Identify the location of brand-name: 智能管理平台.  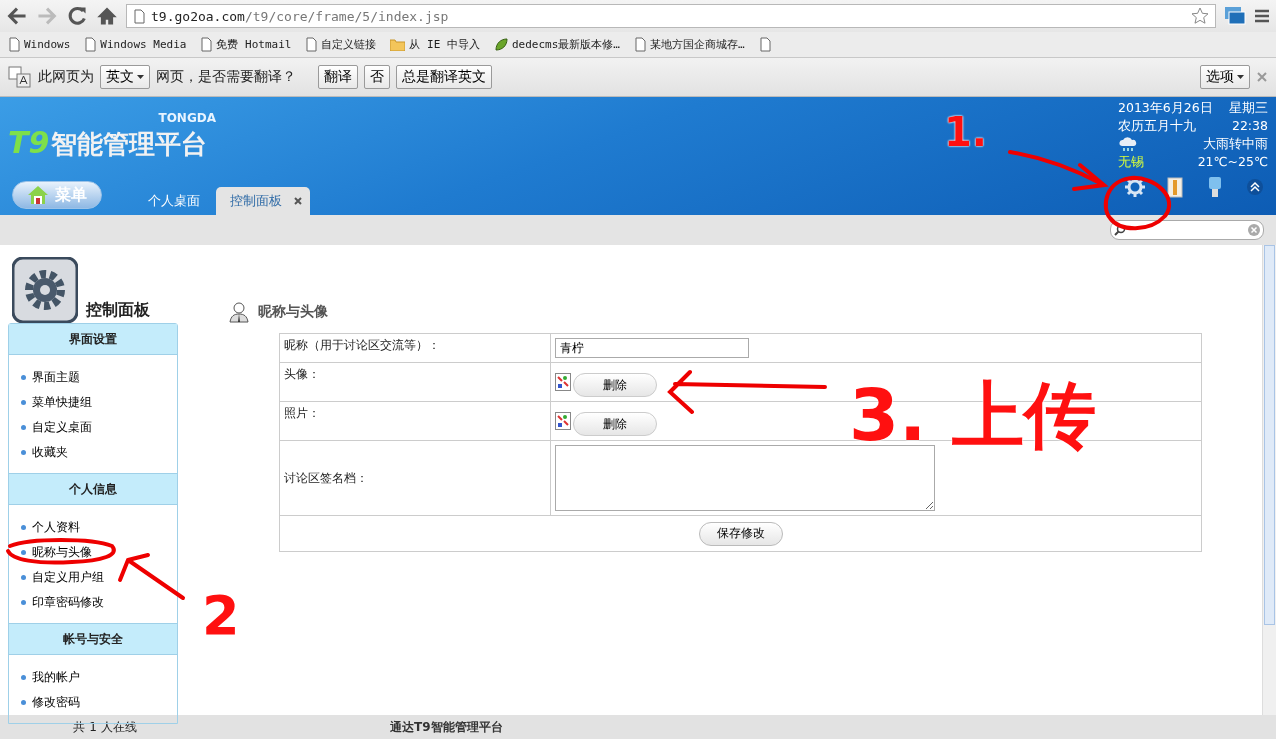
(129, 144).